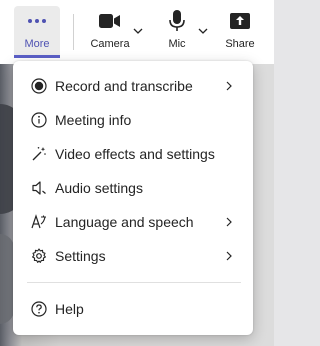 Image resolution: width=320 pixels, height=346 pixels. I want to click on menu-item-meeting-info: Meeting info, so click(133, 120).